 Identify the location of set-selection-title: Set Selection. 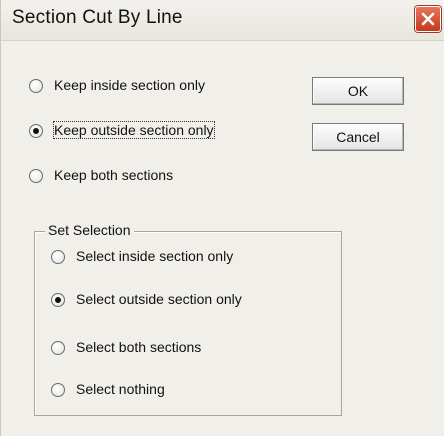
(89, 230).